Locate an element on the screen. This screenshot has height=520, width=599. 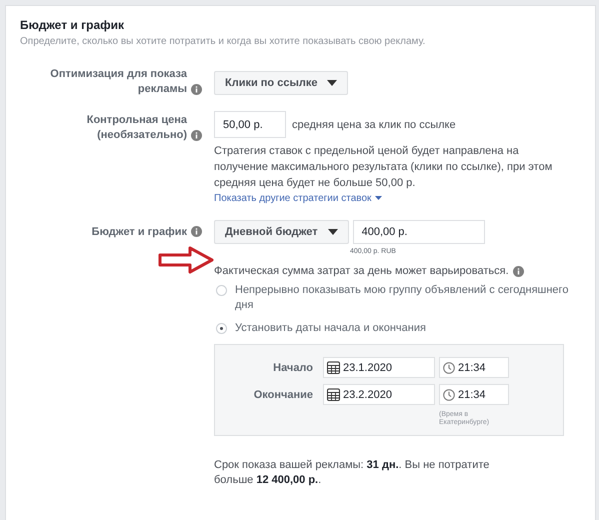
budget-note: Фактическая сумма затрат за день может варьироваться. is located at coordinates (361, 271).